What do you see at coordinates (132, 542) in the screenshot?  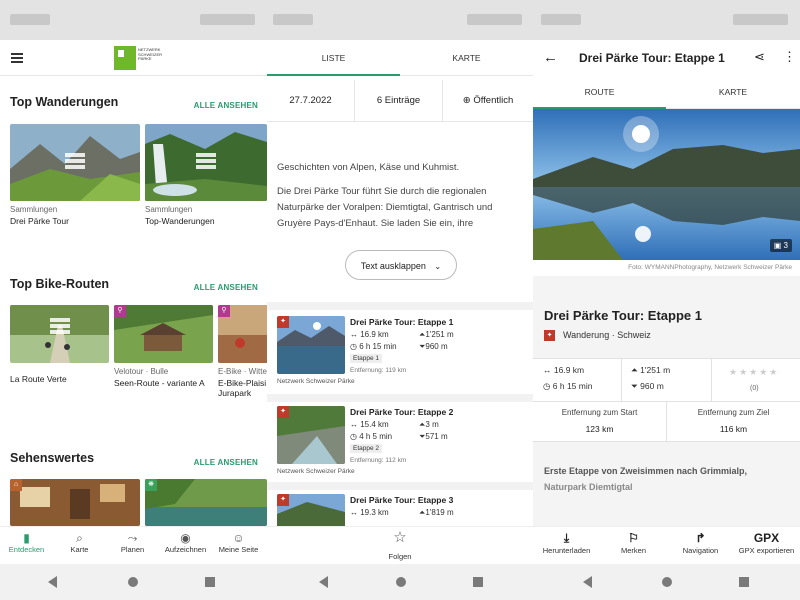 I see `nav-item-planen: ⤳ Planen` at bounding box center [132, 542].